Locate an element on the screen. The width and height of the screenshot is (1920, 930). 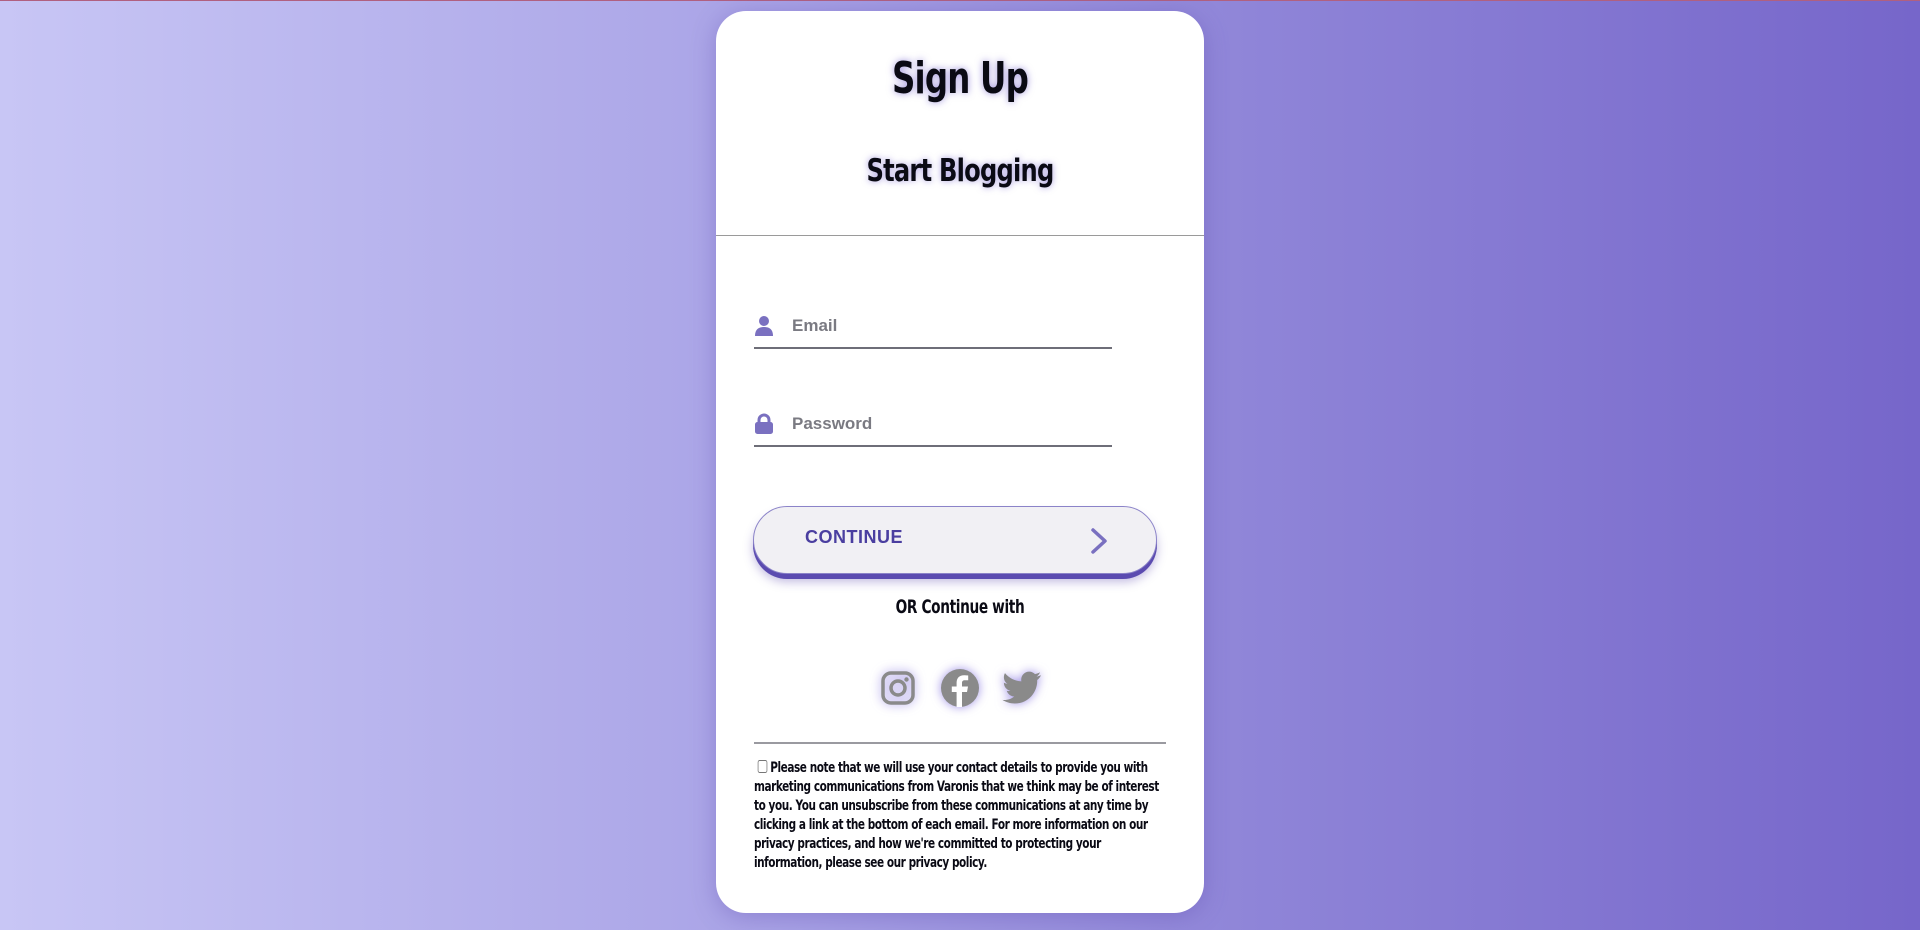
twitter-icon is located at coordinates (1022, 688).